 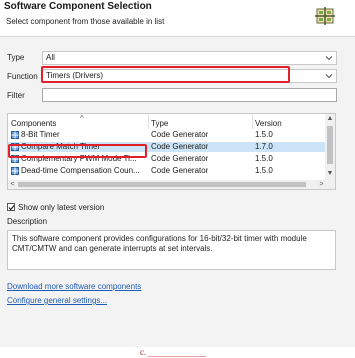 I want to click on filter-input, so click(x=189, y=95).